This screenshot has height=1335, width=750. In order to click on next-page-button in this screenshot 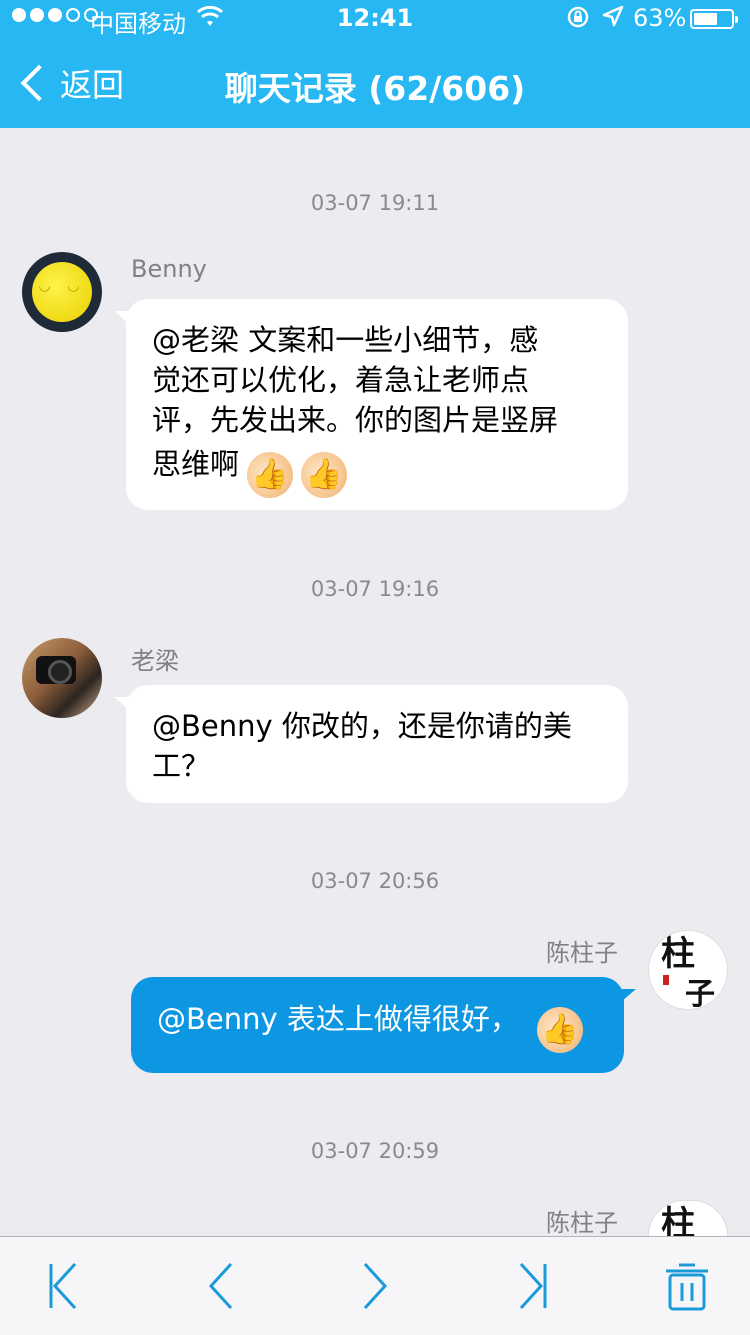, I will do `click(375, 1286)`.